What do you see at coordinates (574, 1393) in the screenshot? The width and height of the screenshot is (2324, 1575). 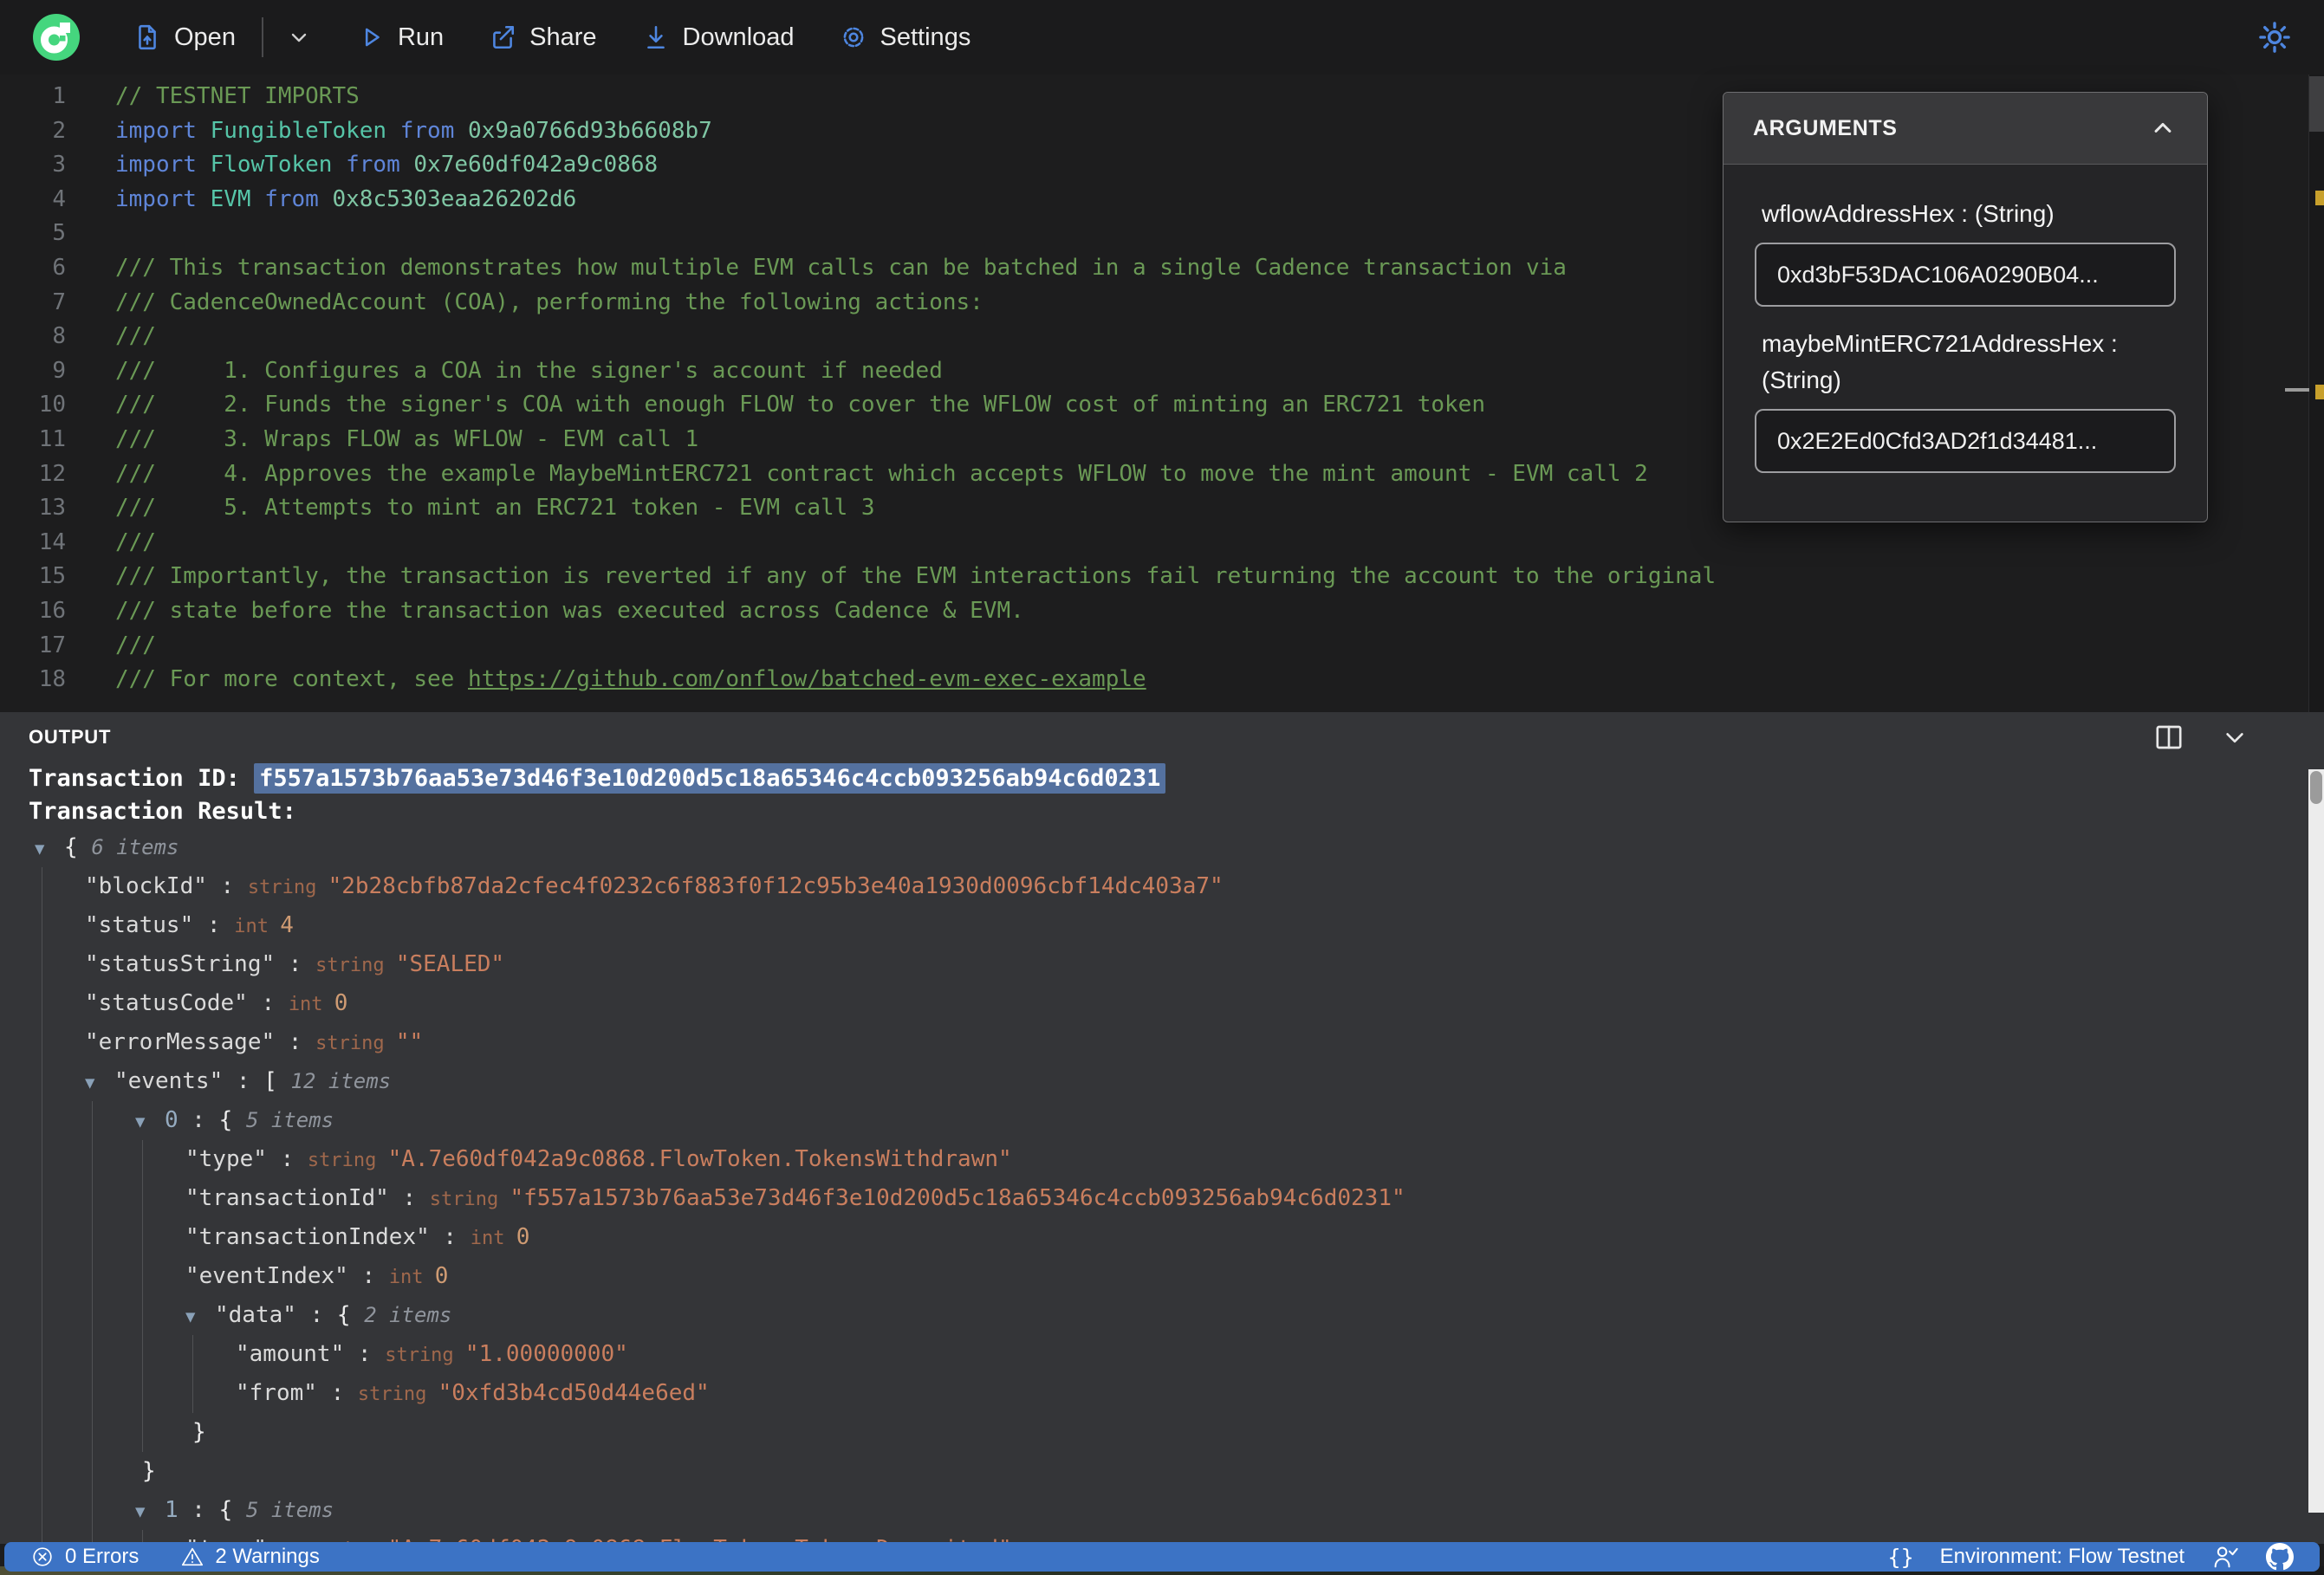 I see `json-value: "0xfd3b4cd50d44e6ed"` at bounding box center [574, 1393].